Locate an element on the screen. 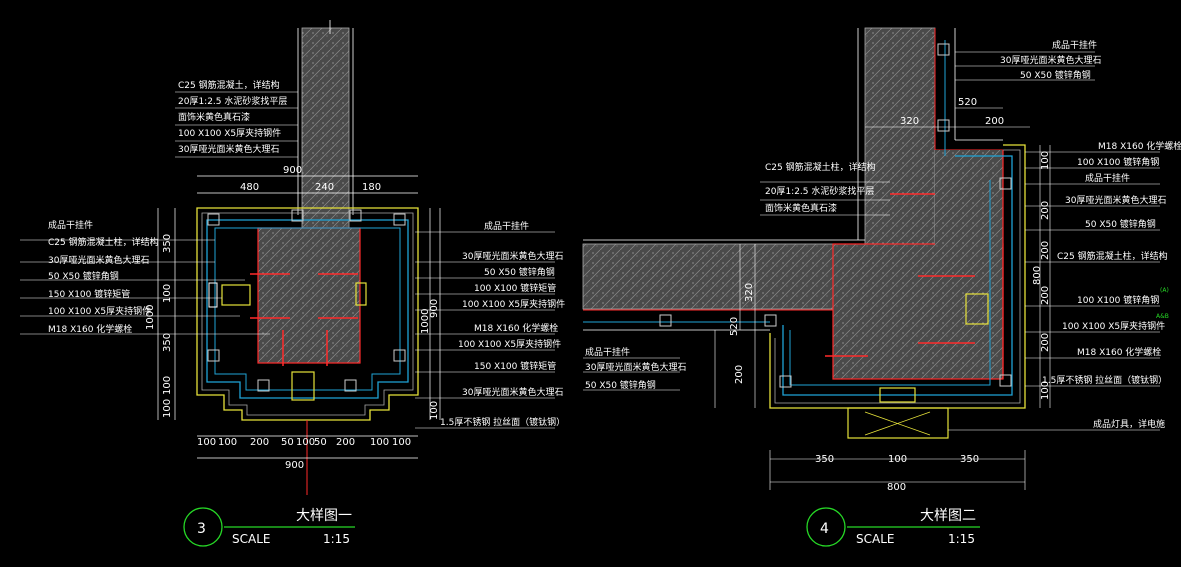  detail2-label-top-2: 50 X50 镀锌角钢 is located at coordinates (1055, 75).